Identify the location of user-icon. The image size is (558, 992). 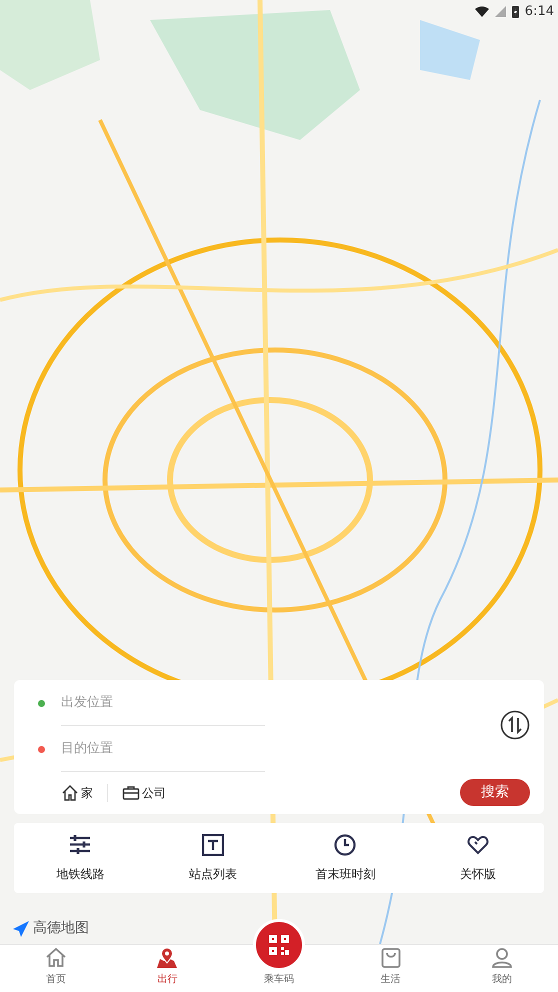
(502, 958).